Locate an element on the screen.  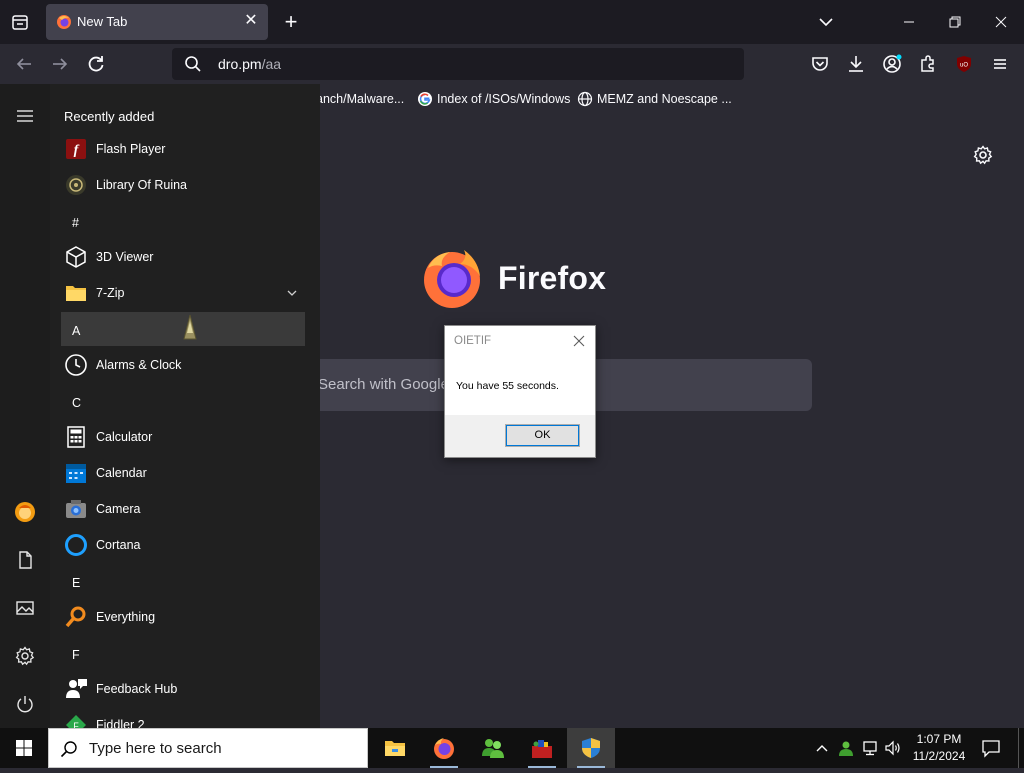
firefox-icon is located at coordinates (64, 22).